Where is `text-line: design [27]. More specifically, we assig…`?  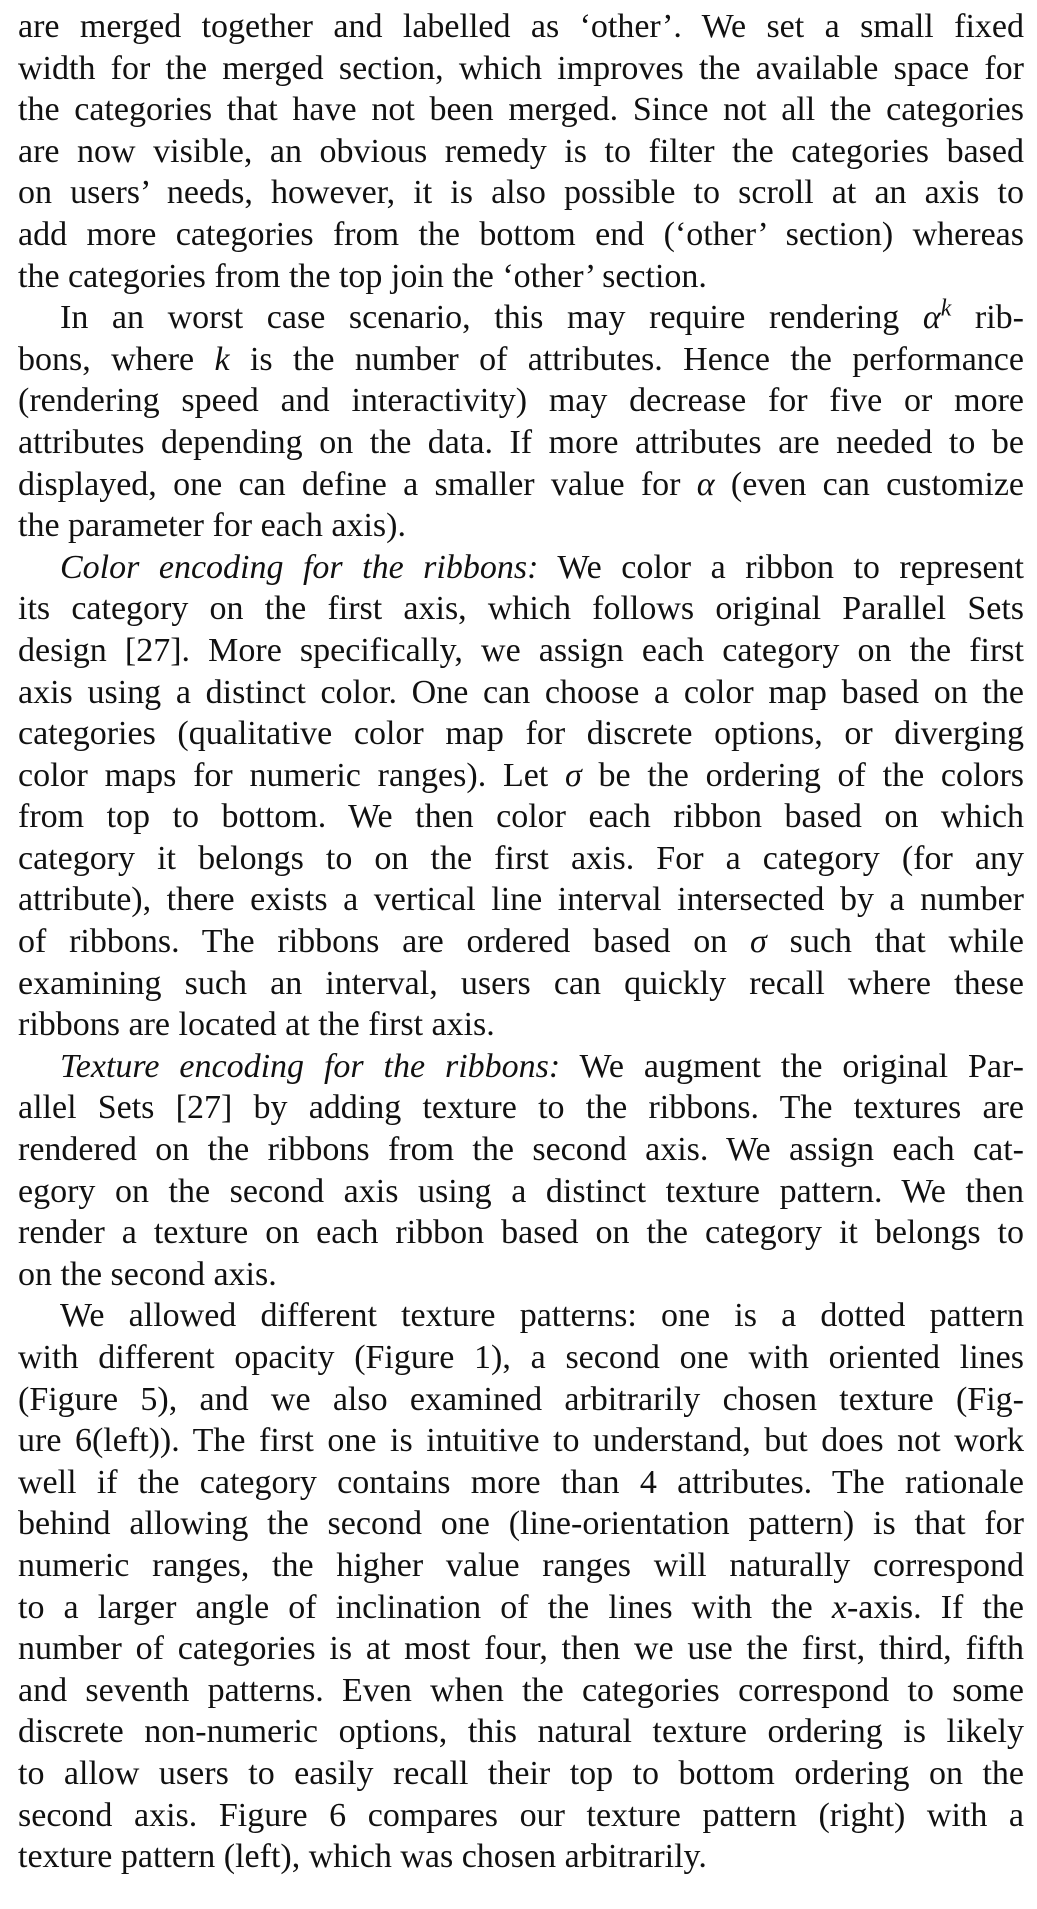
text-line: design [27]. More specifically, we assig… is located at coordinates (521, 651).